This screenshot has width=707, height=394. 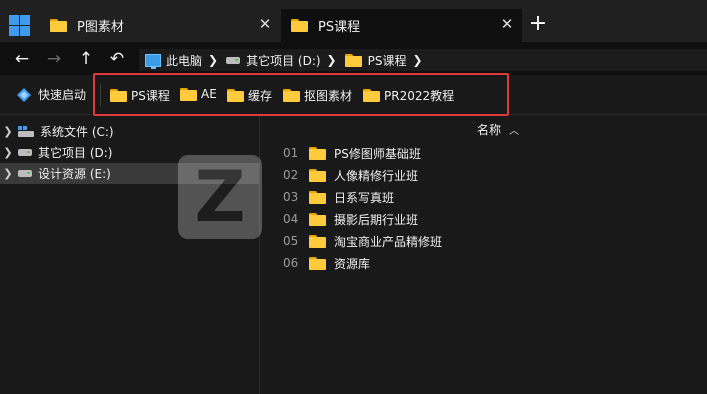 What do you see at coordinates (328, 96) in the screenshot?
I see `quick-item-label: 抠图素材` at bounding box center [328, 96].